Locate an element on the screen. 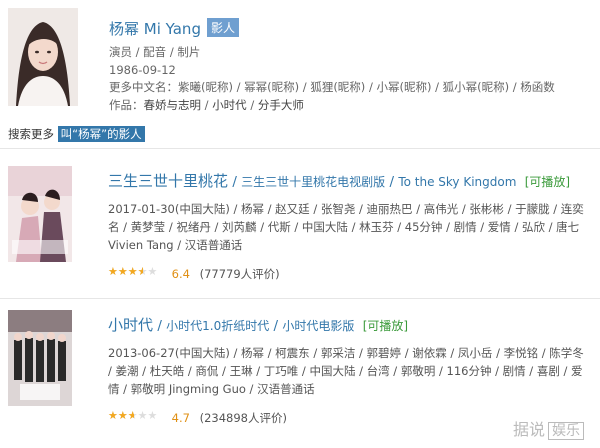 Image resolution: width=600 pixels, height=448 pixels. person-tag-badge: 影人 is located at coordinates (222, 27).